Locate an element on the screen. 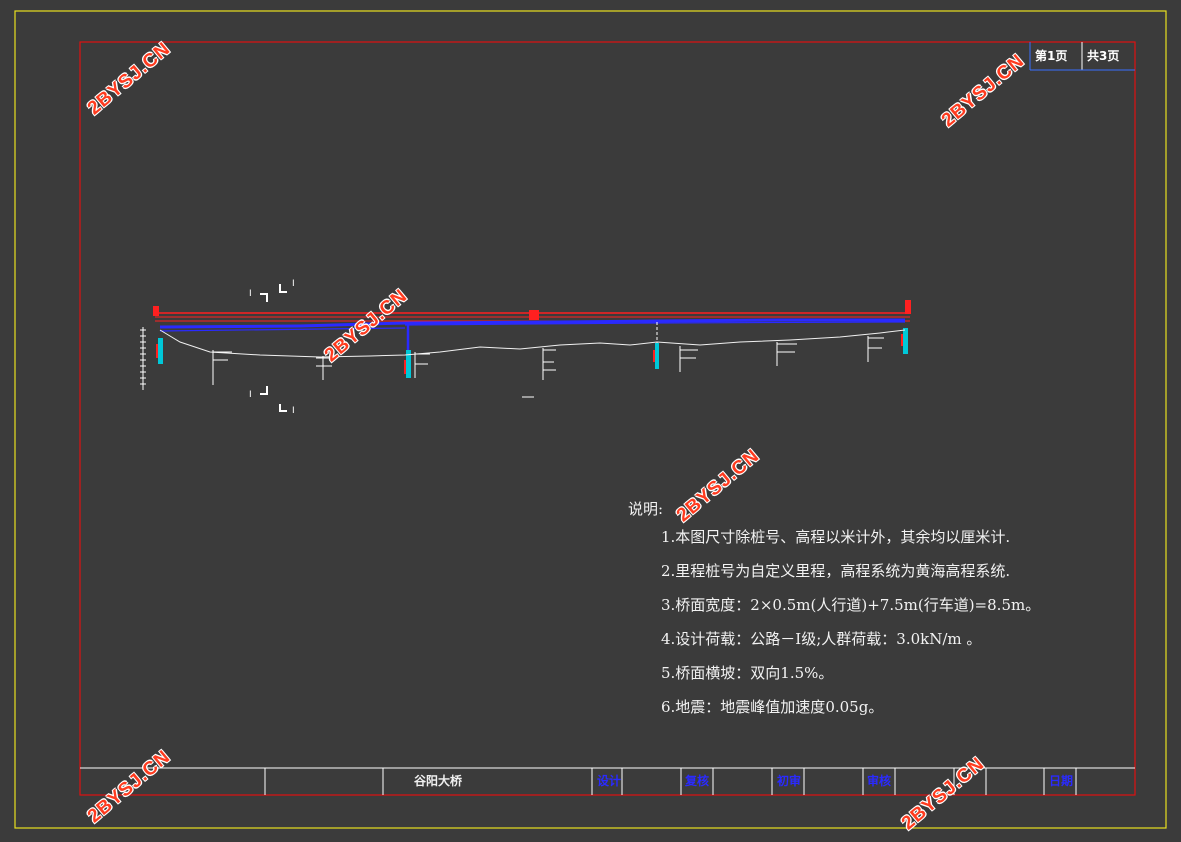 This screenshot has height=842, width=1181. bridge-elevation is located at coordinates (525, 348).